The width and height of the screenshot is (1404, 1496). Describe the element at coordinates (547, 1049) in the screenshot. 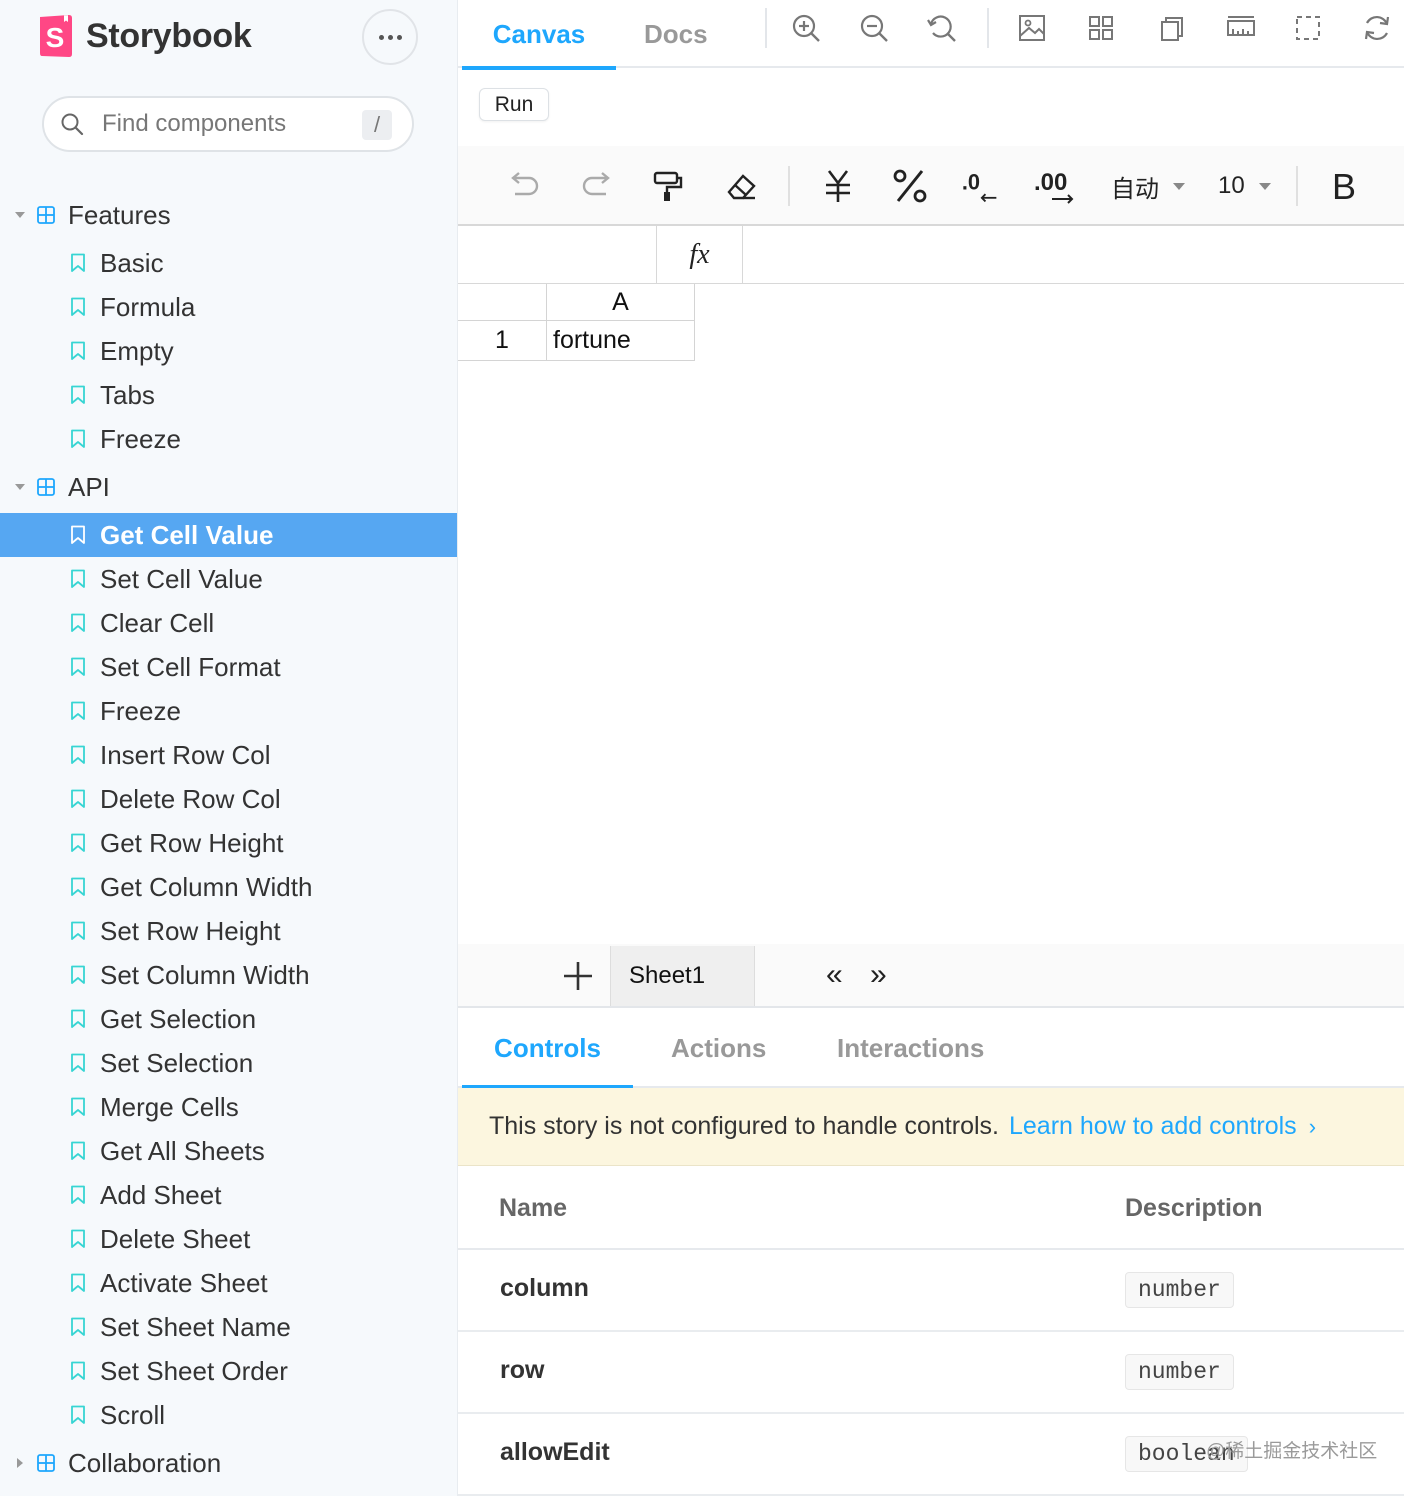

I see `tab-controls: Controls` at that location.